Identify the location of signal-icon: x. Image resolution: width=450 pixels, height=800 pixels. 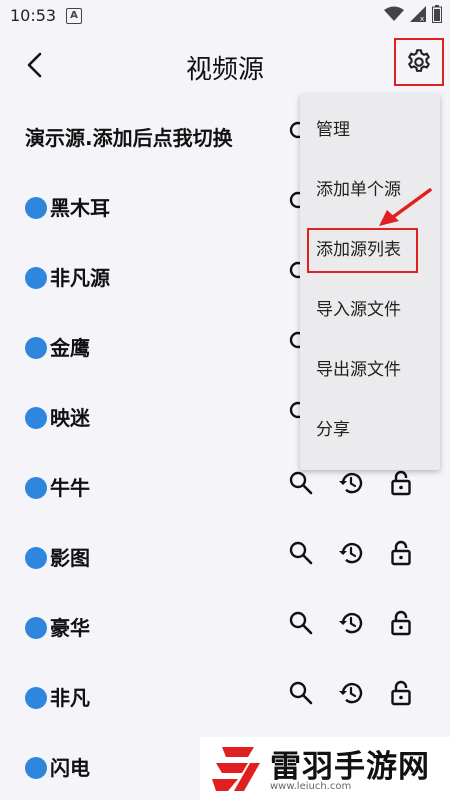
(418, 16).